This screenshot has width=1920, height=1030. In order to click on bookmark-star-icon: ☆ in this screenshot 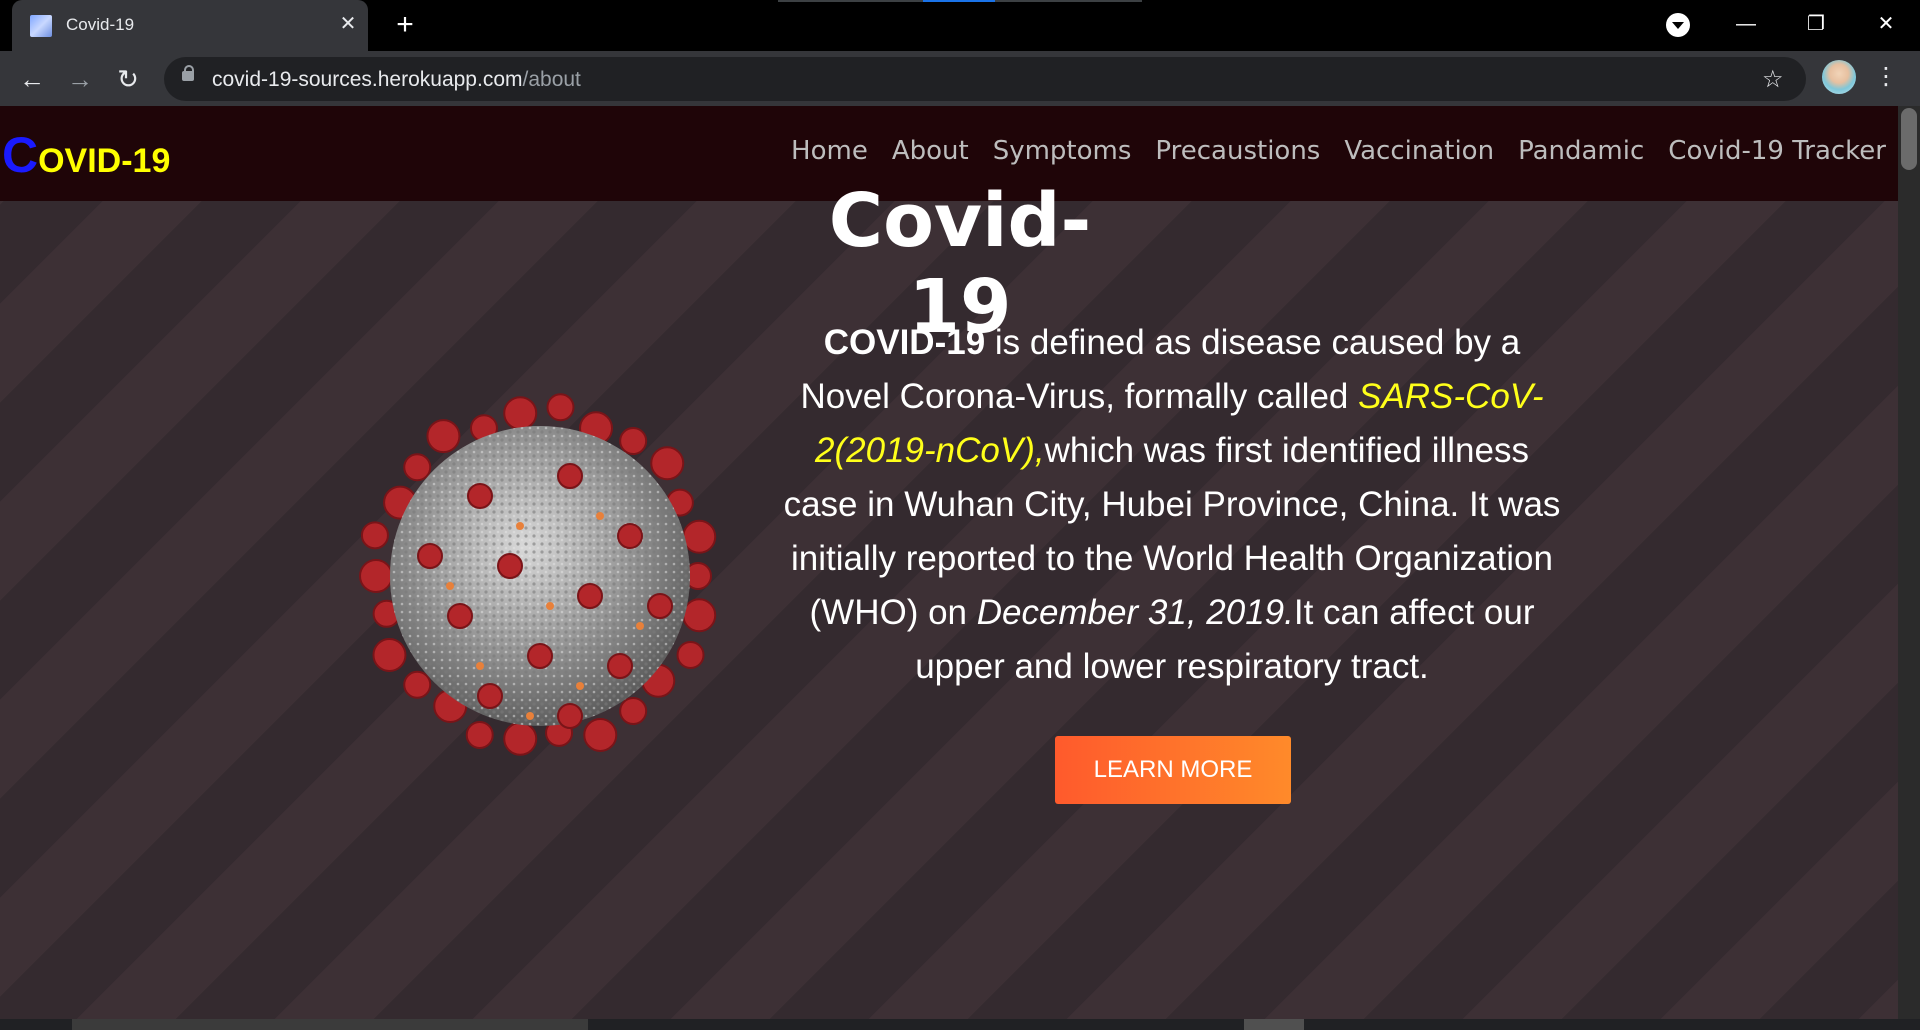, I will do `click(1773, 79)`.